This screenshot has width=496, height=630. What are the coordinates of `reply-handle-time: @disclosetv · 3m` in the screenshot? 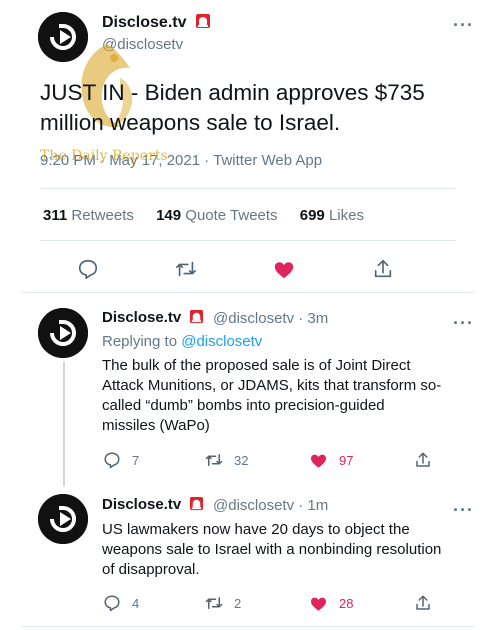 It's located at (270, 318).